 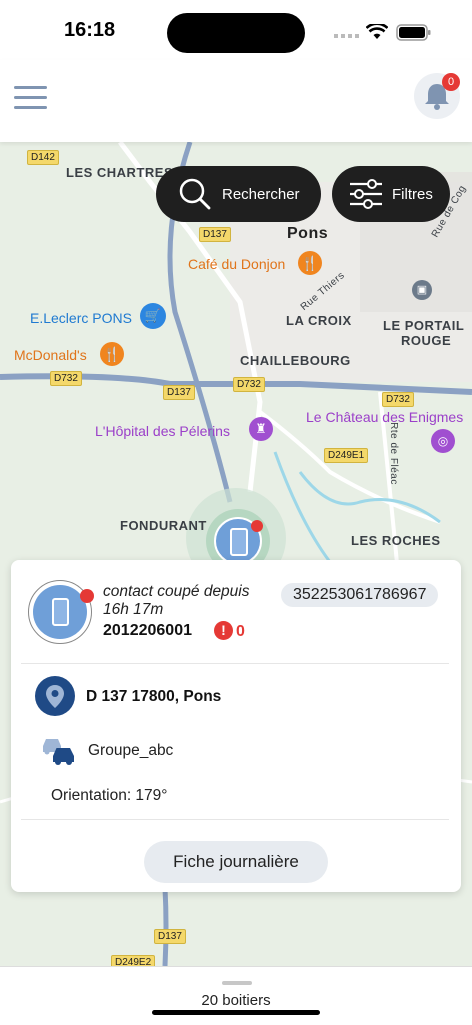 I want to click on map-poi-label: Le Château des Enigmes, so click(x=385, y=417).